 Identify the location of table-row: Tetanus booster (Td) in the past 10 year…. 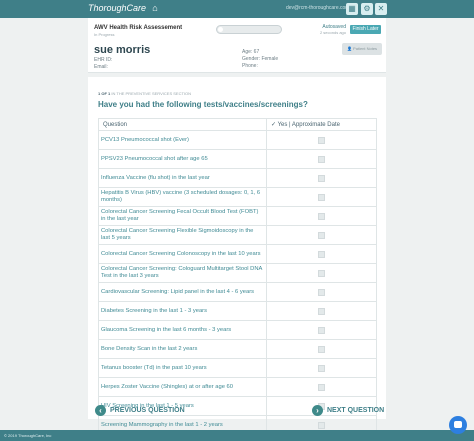
(237, 368).